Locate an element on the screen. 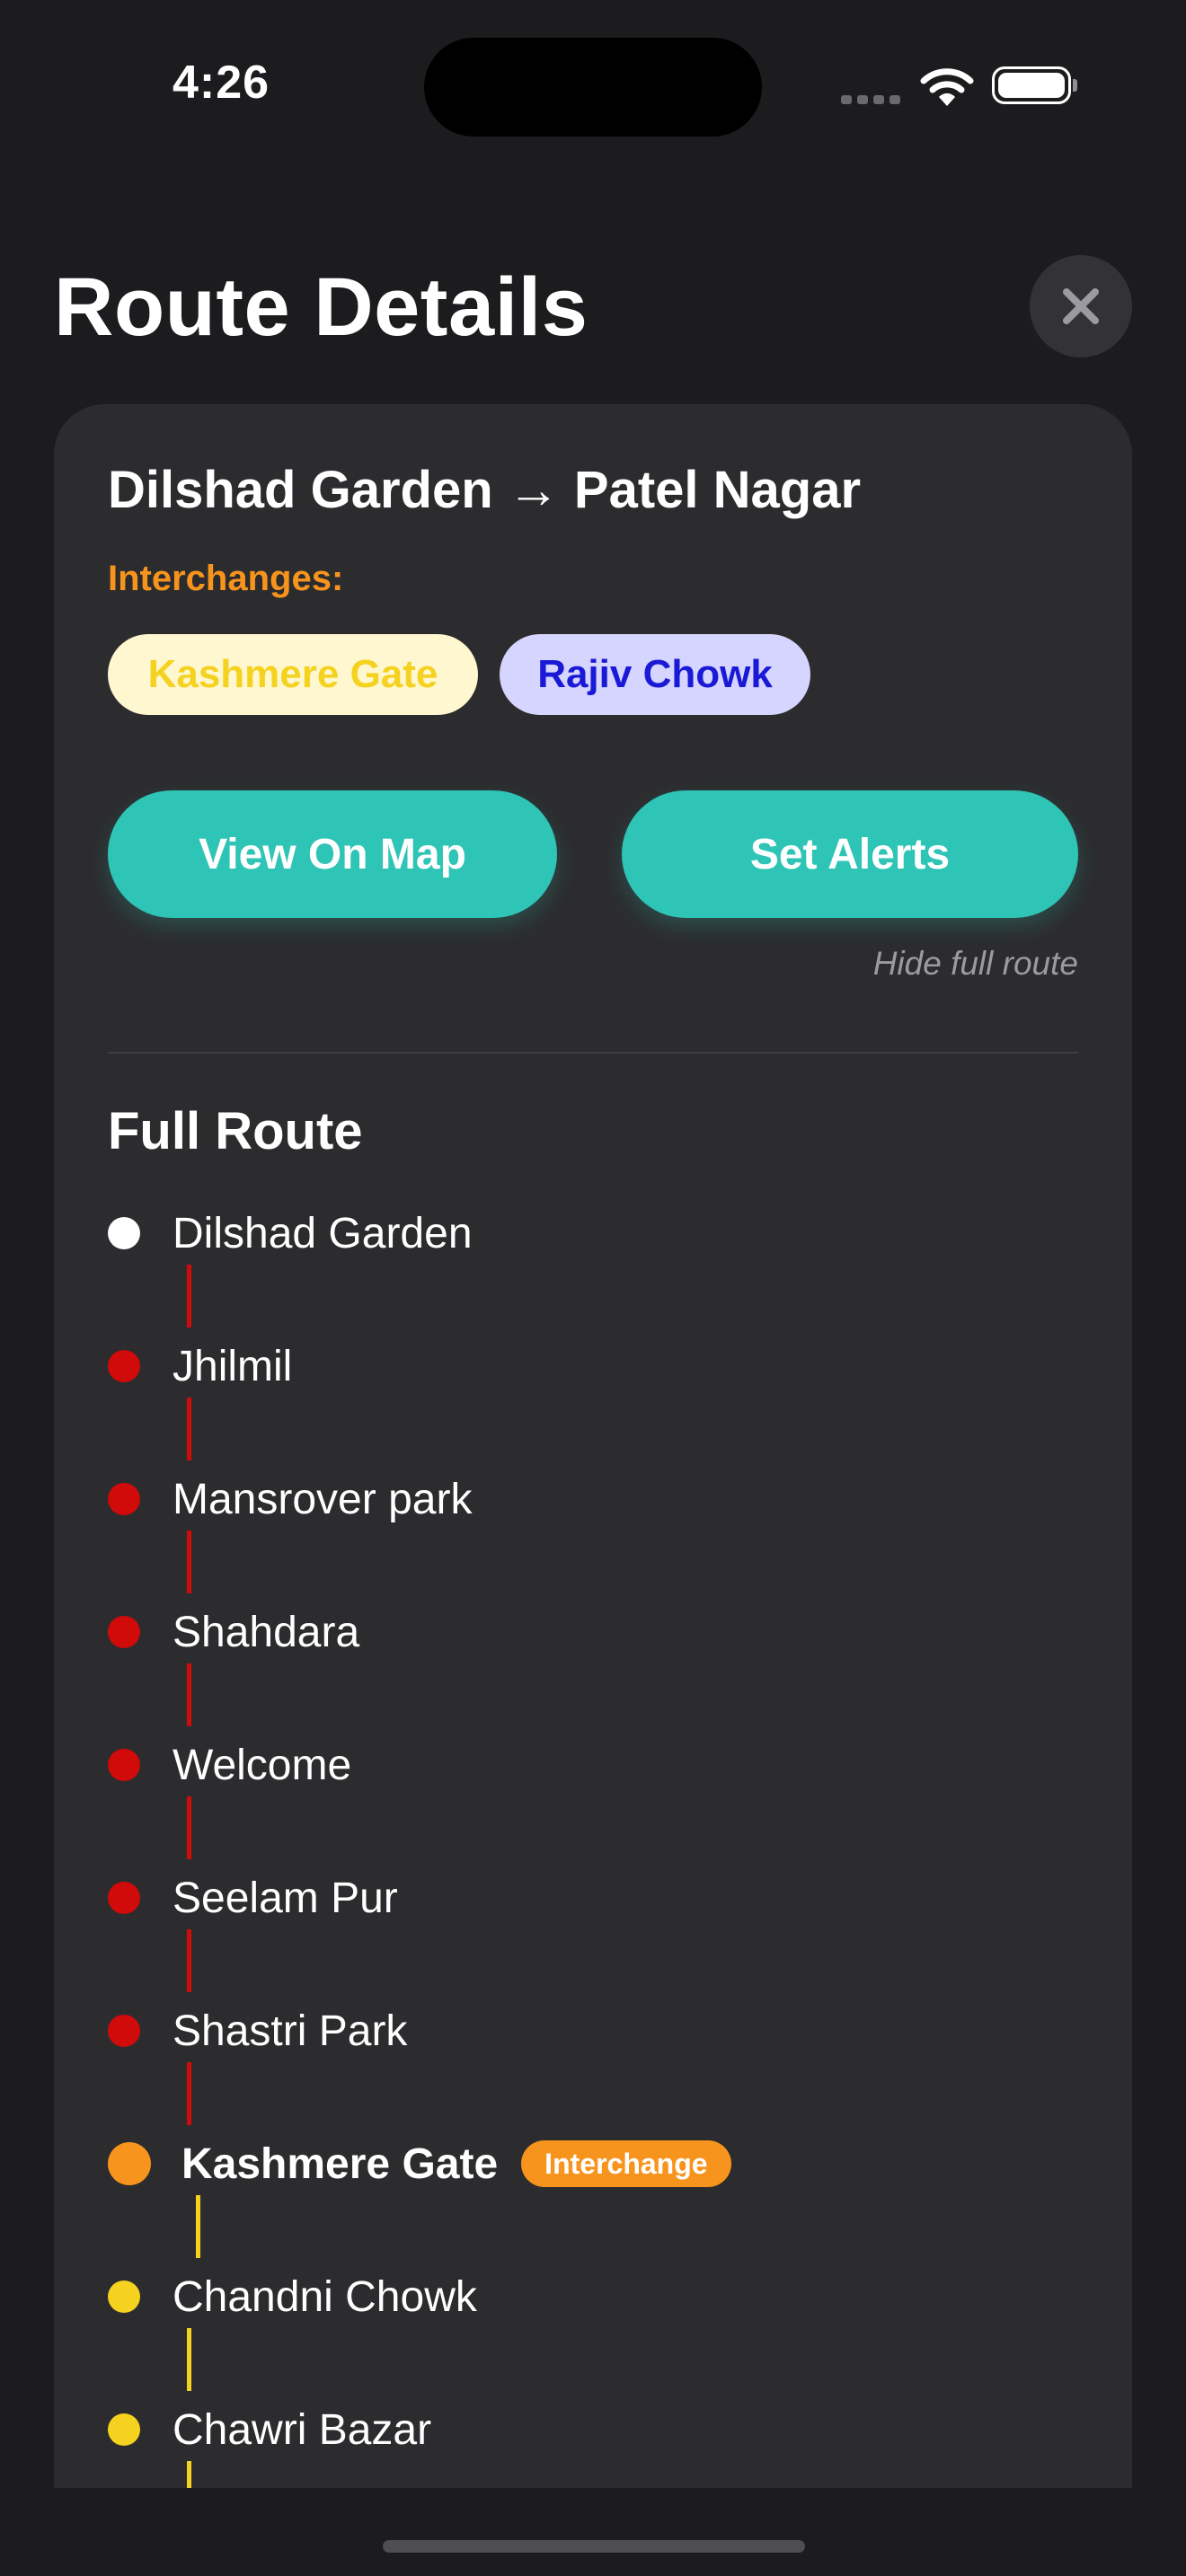 The height and width of the screenshot is (2576, 1186). station-row: Shastri Park is located at coordinates (257, 2031).